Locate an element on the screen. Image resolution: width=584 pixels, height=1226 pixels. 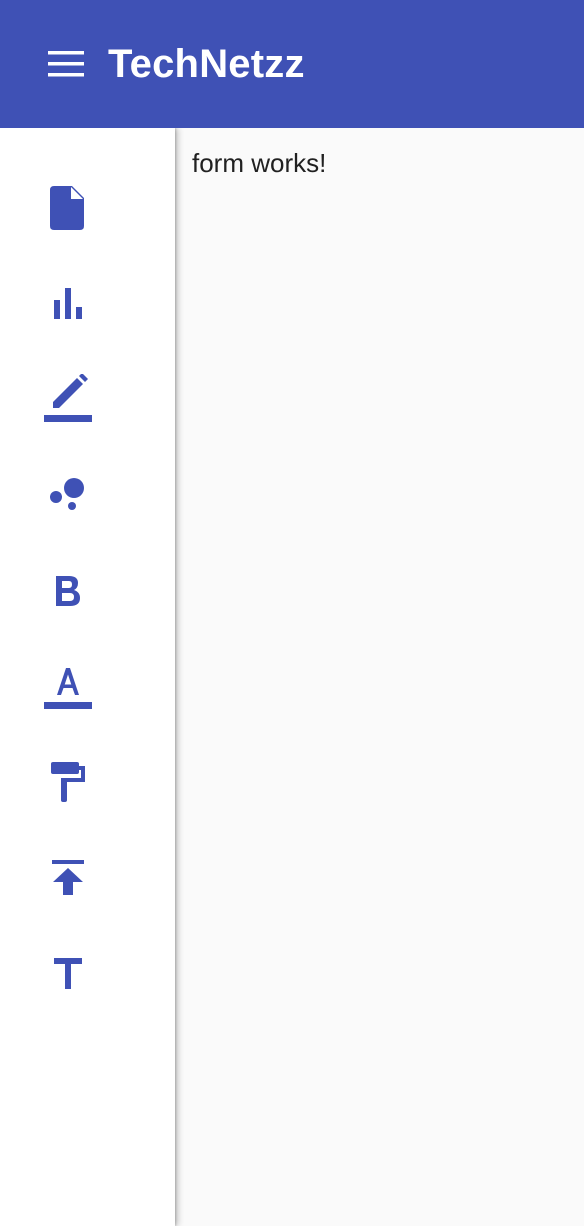
format-bold-icon is located at coordinates (68, 591).